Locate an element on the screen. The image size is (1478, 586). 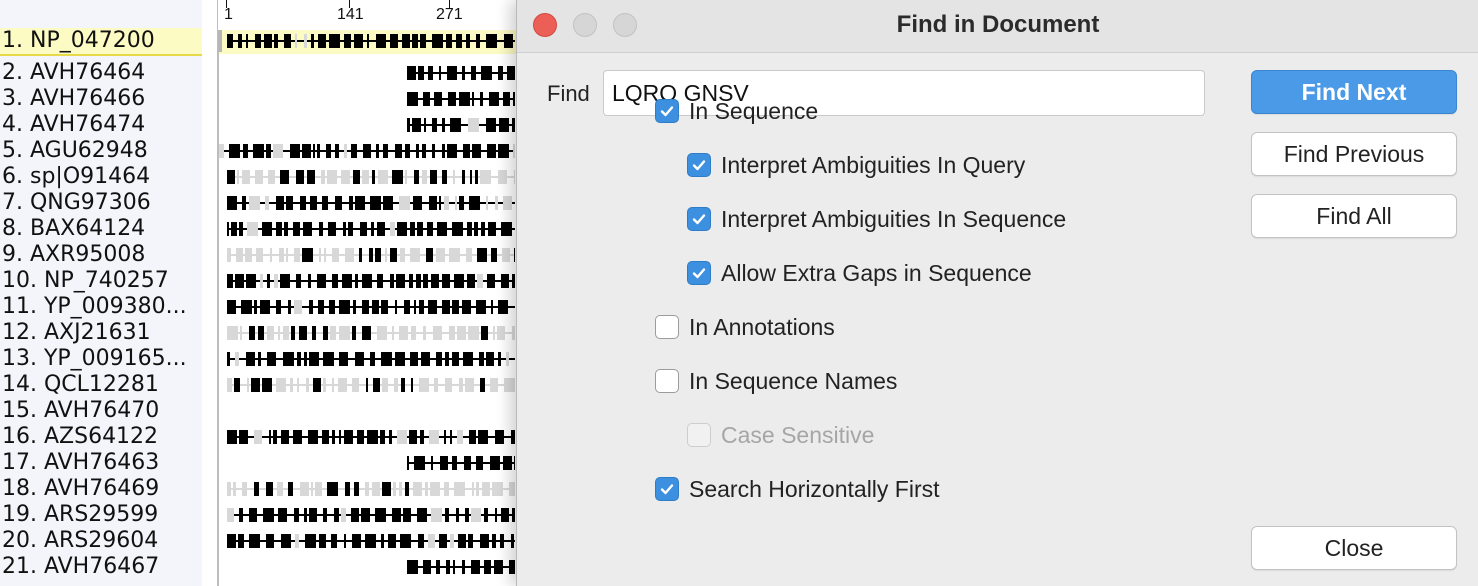
sequence-name-row: 1. NP_047200 is located at coordinates (109, 42).